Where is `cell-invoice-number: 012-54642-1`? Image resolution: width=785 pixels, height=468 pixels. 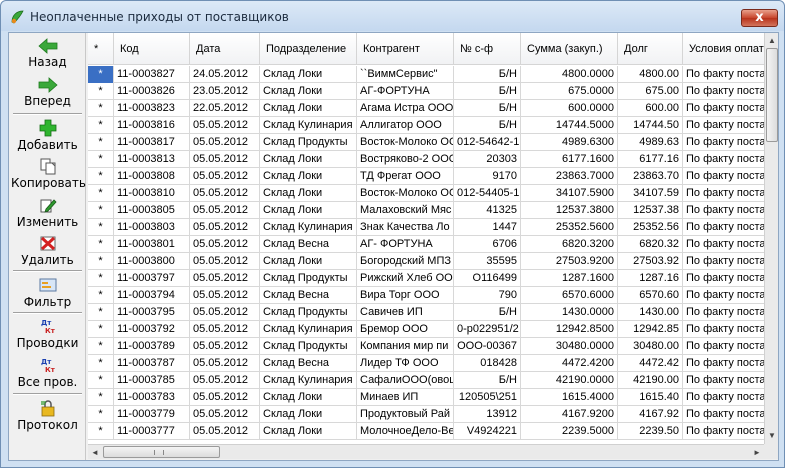 cell-invoice-number: 012-54642-1 is located at coordinates (487, 142).